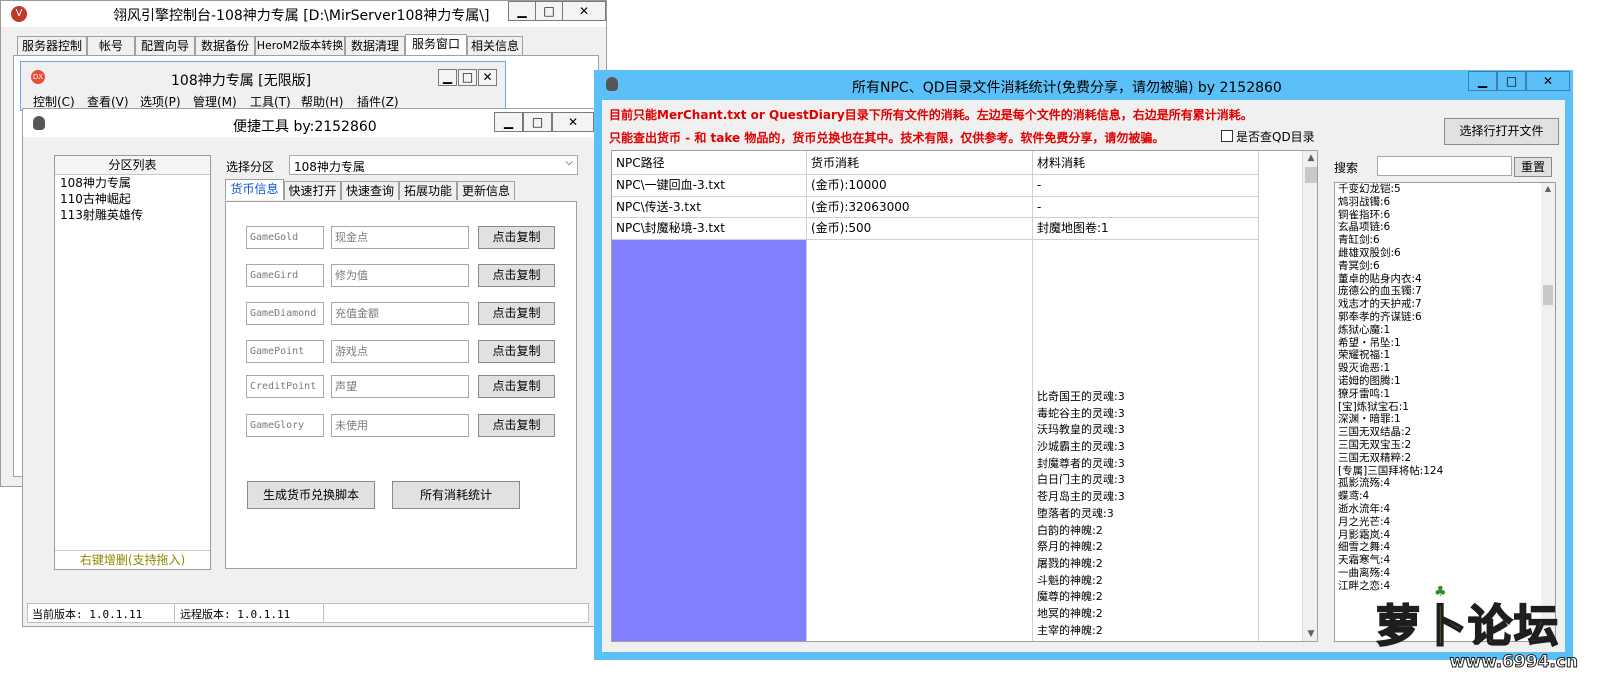 This screenshot has width=1599, height=687. I want to click on tab-currency-info: 货币信息, so click(254, 189).